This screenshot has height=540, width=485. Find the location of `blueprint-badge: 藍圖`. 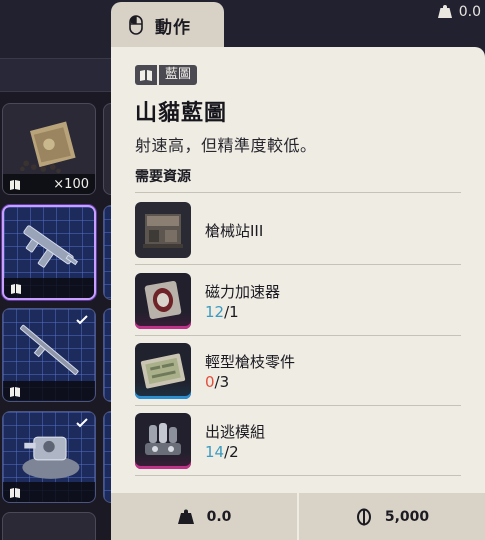

blueprint-badge: 藍圖 is located at coordinates (166, 75).